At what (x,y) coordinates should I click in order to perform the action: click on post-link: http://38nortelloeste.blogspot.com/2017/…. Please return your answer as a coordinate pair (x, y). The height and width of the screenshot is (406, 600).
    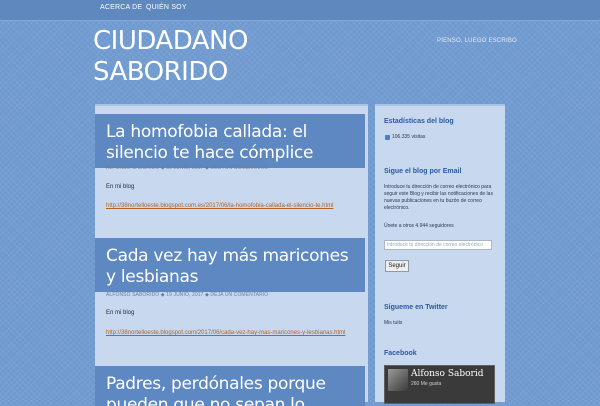
    Looking at the image, I should click on (225, 333).